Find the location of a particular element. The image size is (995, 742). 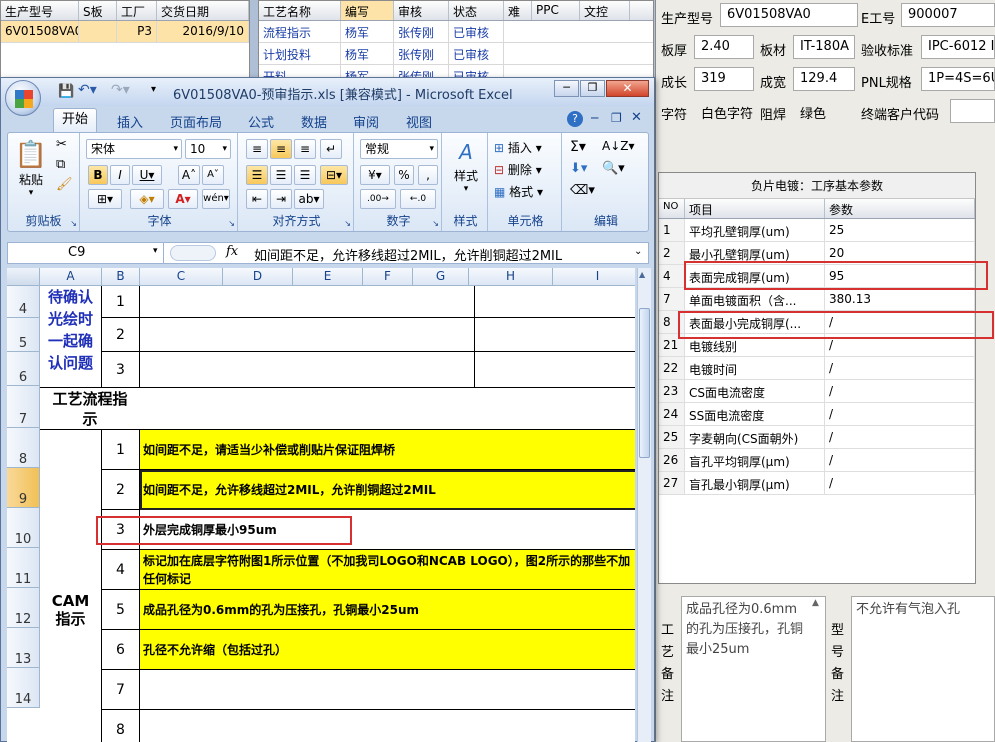

row-header: 5 is located at coordinates (23, 335).